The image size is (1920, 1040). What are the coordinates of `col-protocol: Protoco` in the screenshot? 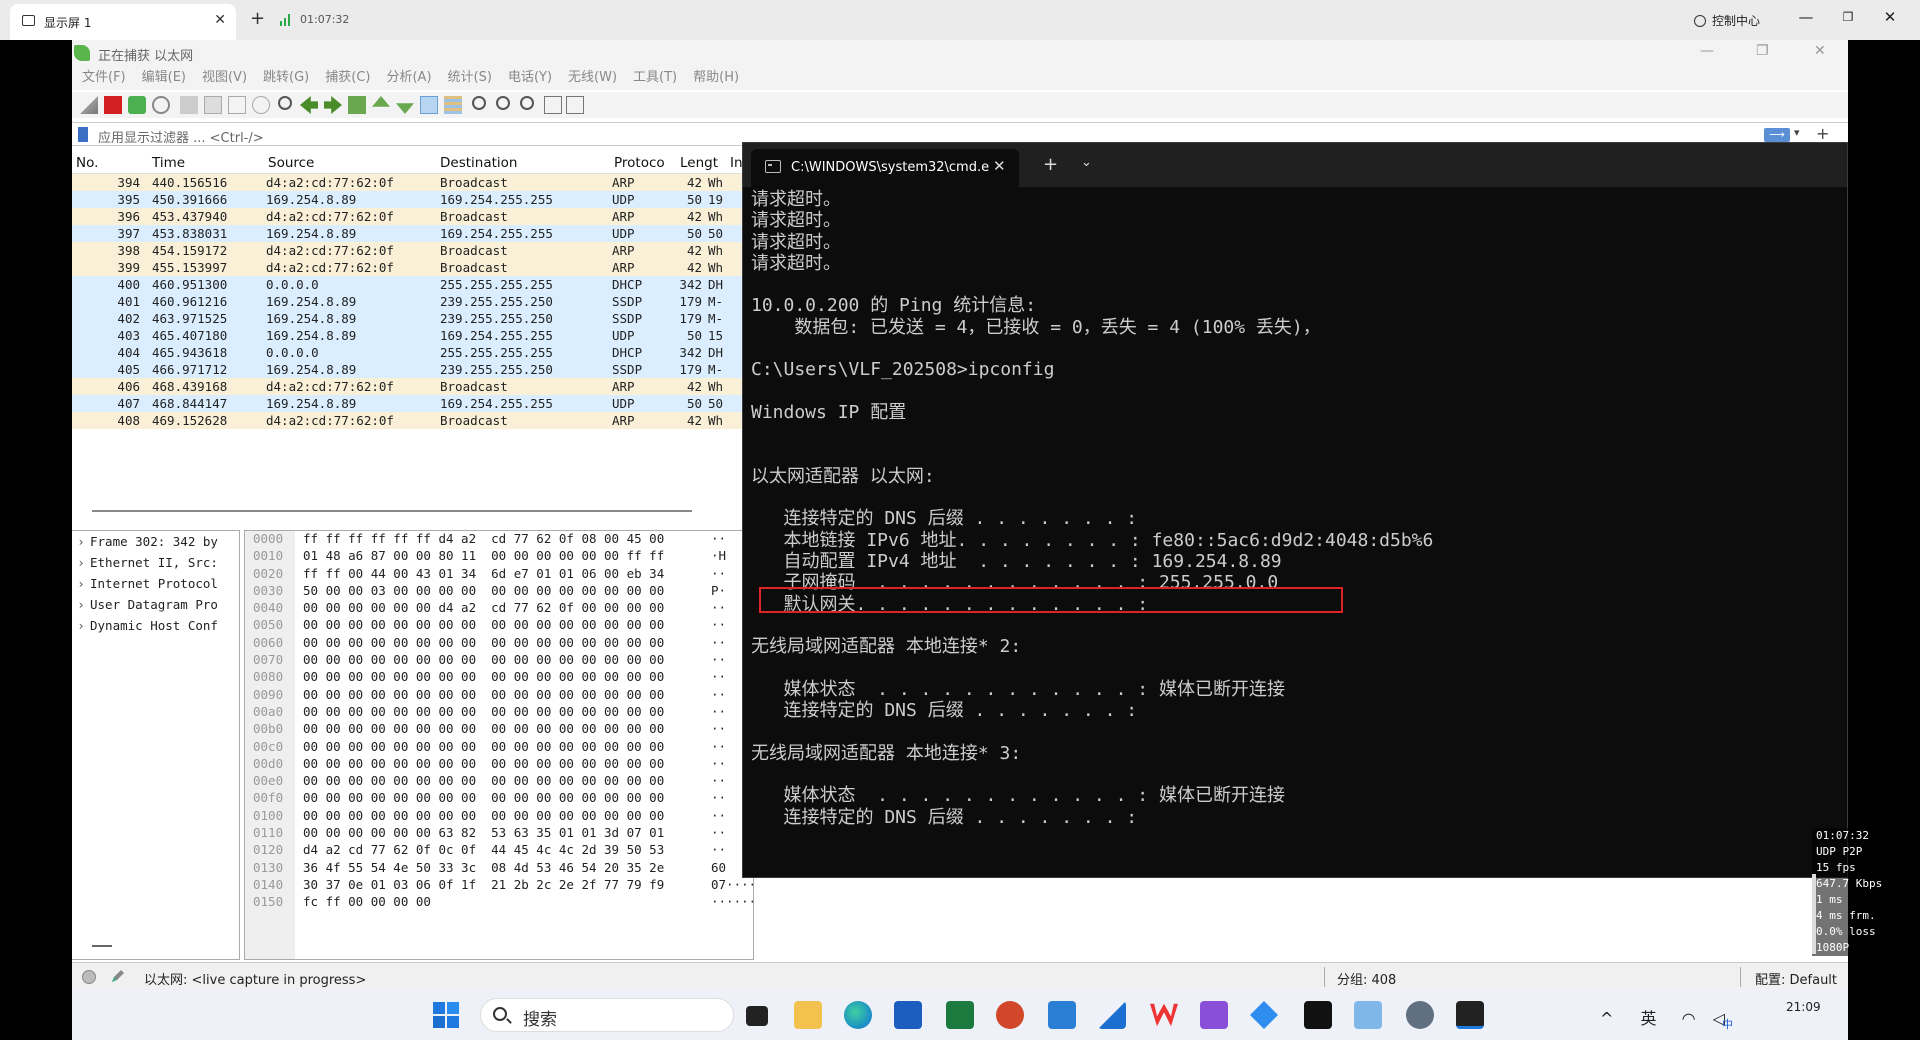 It's located at (639, 163).